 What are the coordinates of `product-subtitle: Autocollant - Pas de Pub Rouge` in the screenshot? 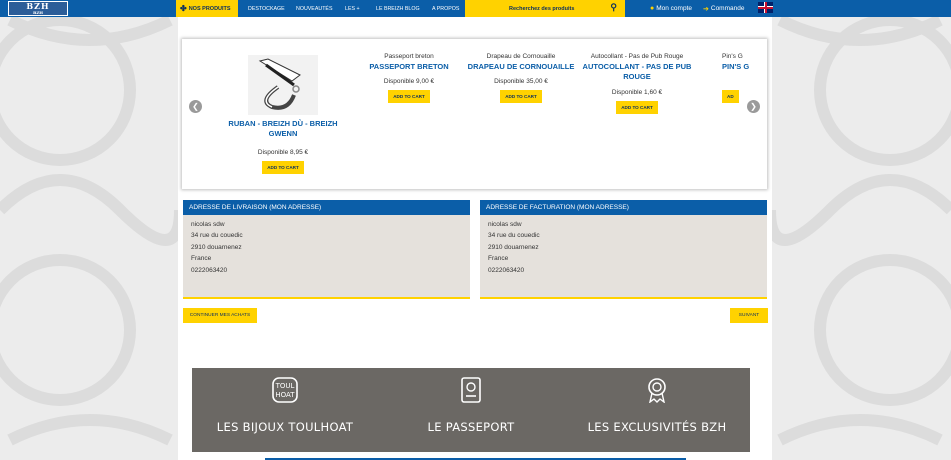 It's located at (637, 56).